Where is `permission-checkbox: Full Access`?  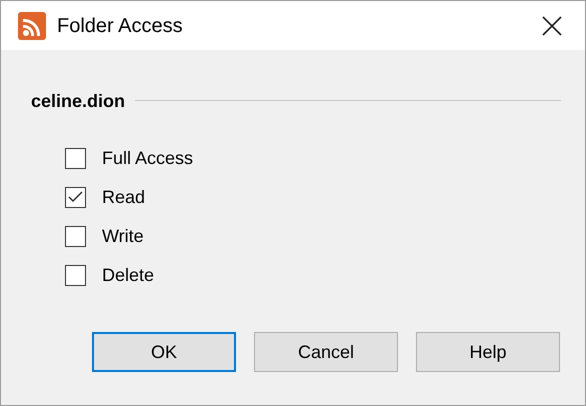 permission-checkbox: Full Access is located at coordinates (129, 158).